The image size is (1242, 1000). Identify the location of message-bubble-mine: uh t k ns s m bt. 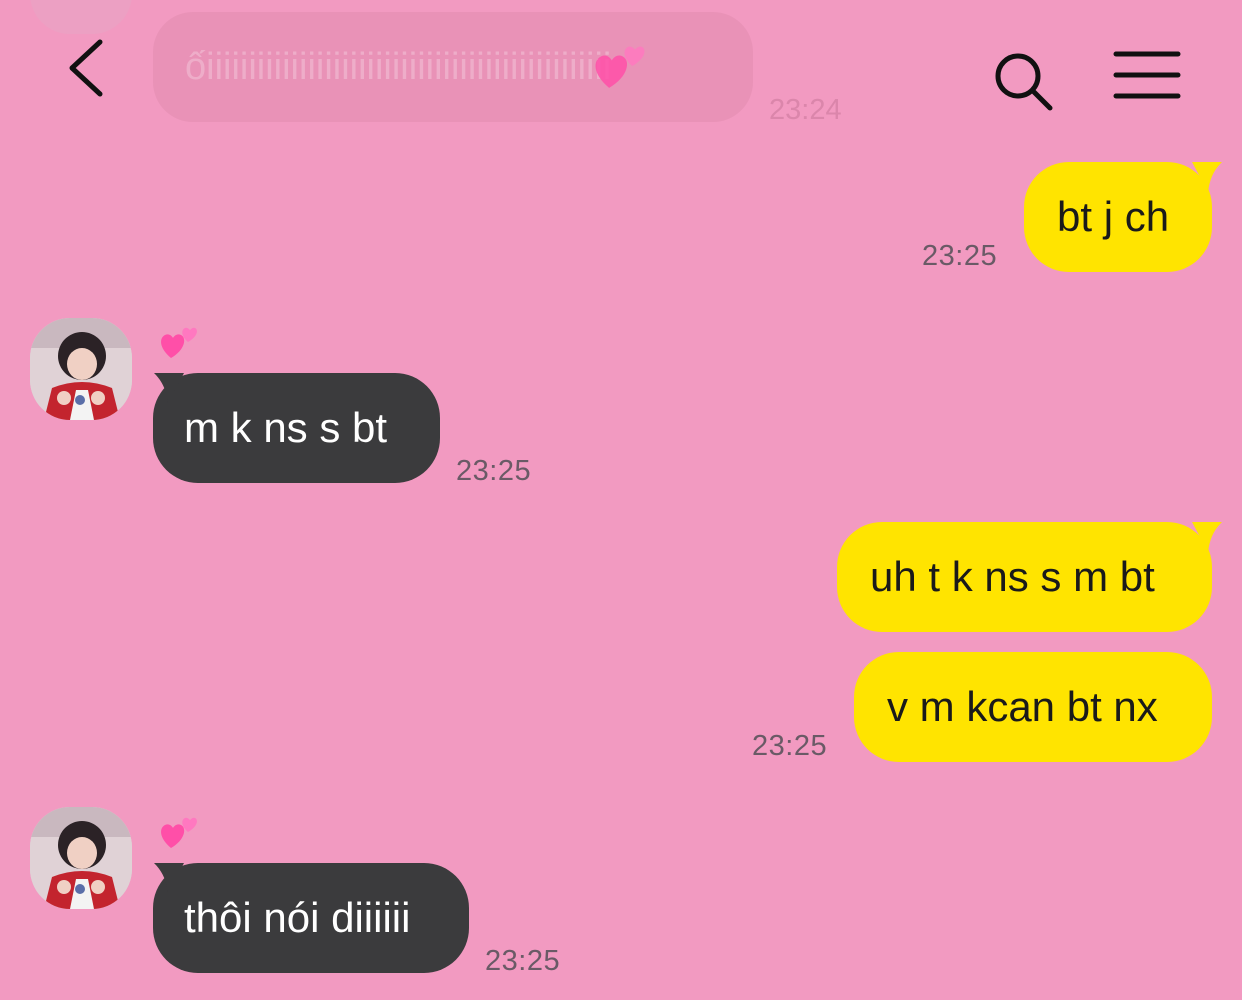
(1024, 577).